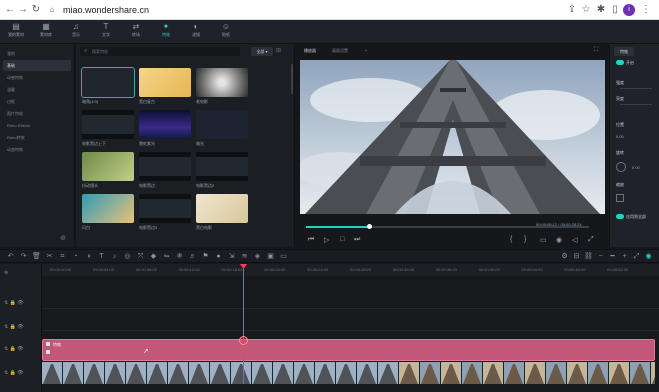 This screenshot has width=659, height=392. What do you see at coordinates (179, 256) in the screenshot?
I see `freeze-icon: ❄` at bounding box center [179, 256].